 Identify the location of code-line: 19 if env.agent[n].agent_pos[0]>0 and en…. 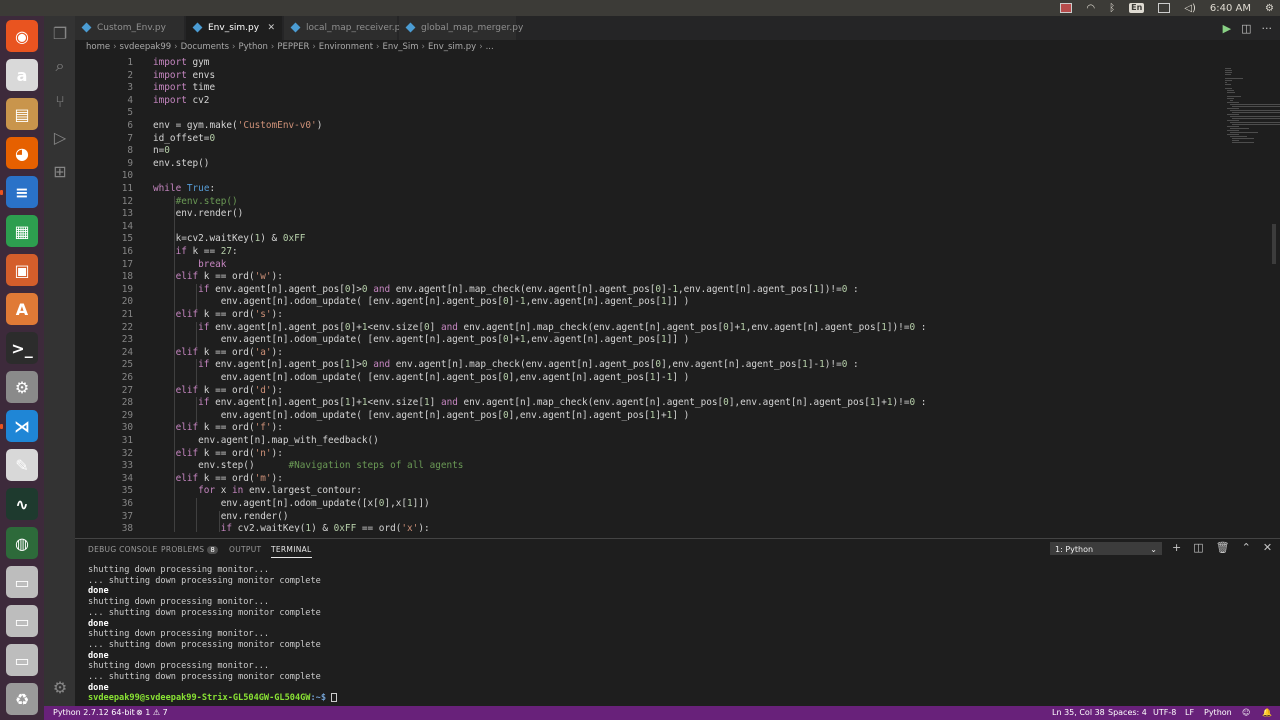
(635, 290).